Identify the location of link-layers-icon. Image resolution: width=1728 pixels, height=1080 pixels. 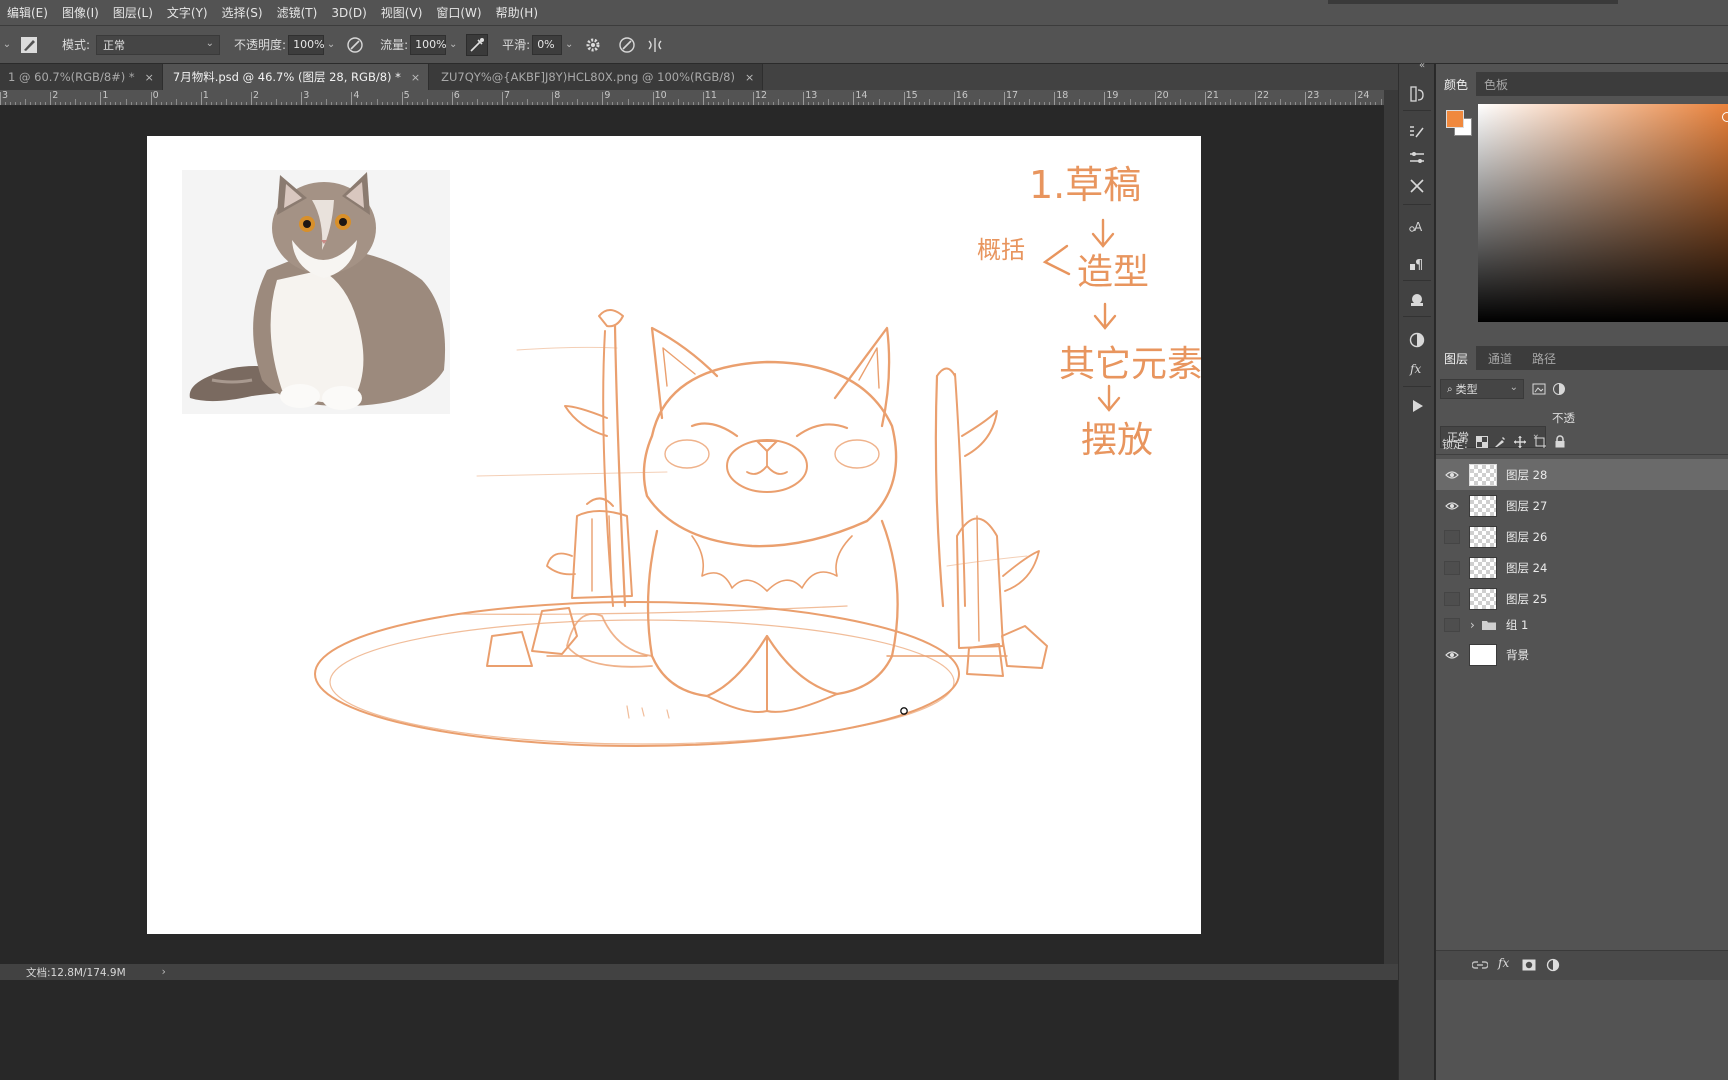
(1480, 966).